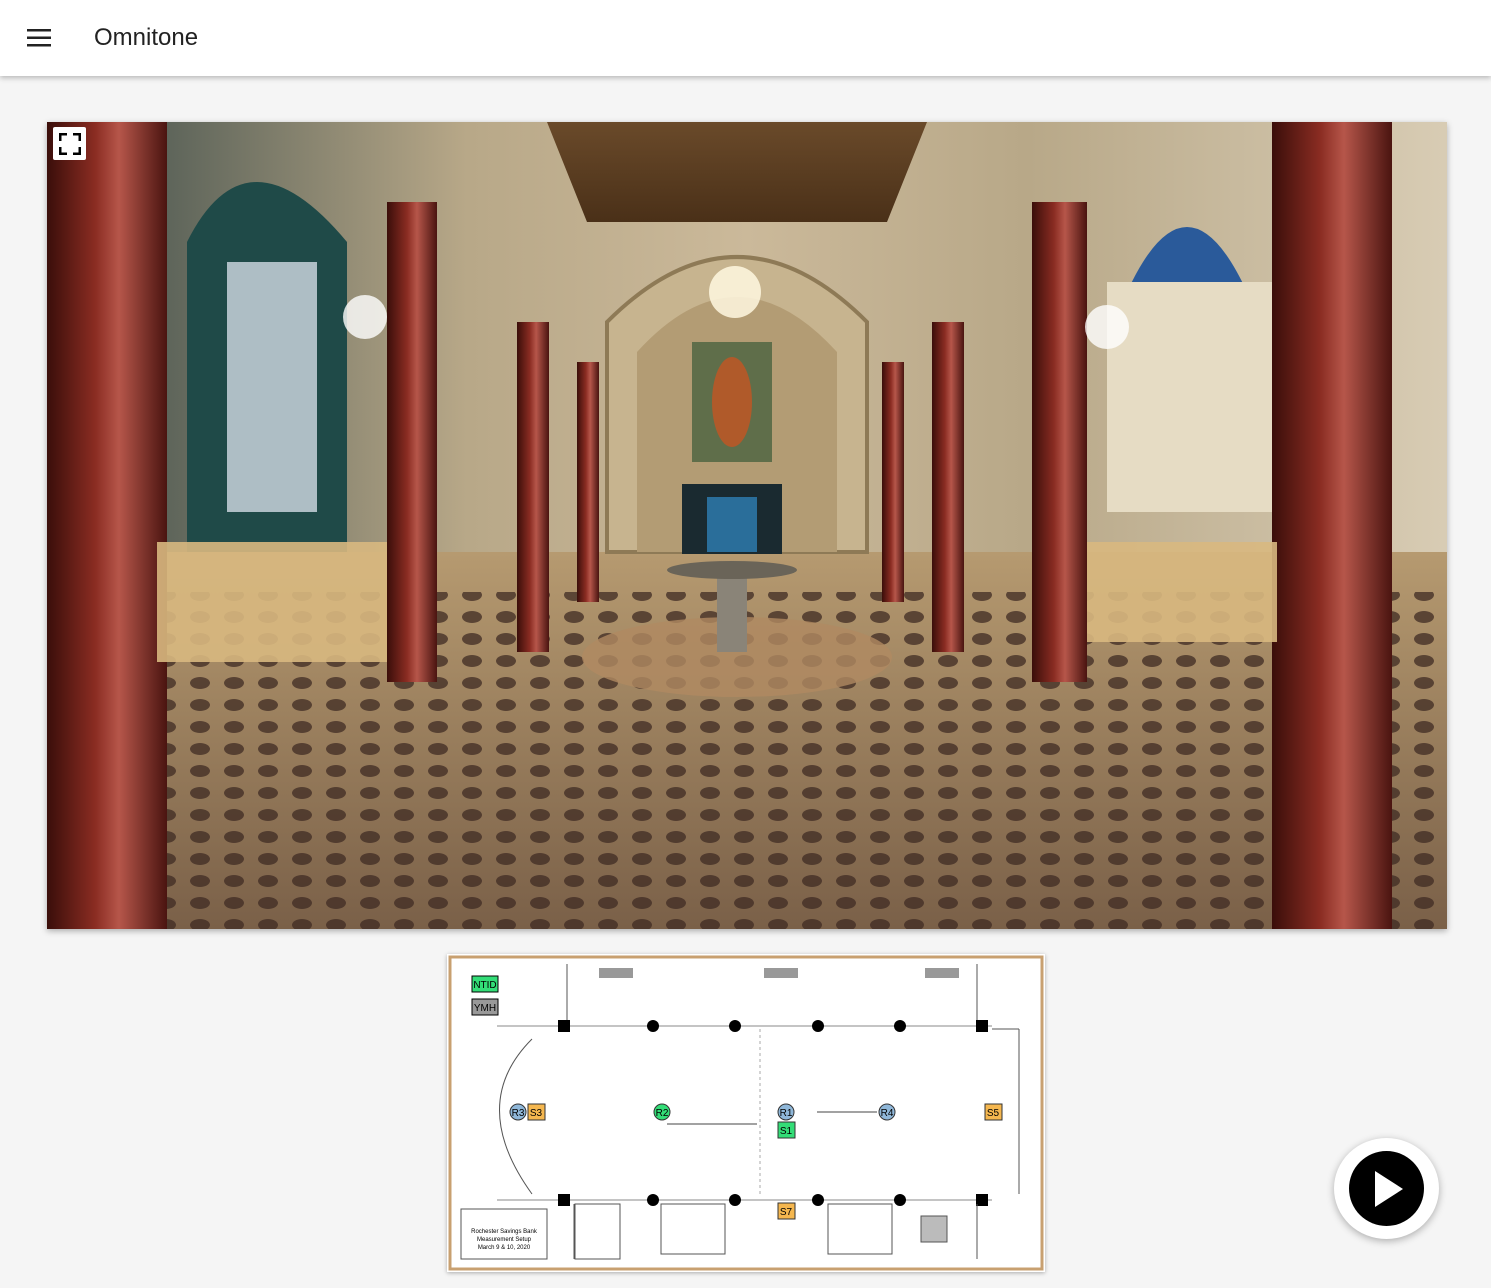 This screenshot has width=1491, height=1288. What do you see at coordinates (146, 37) in the screenshot?
I see `app-title: Omnitone` at bounding box center [146, 37].